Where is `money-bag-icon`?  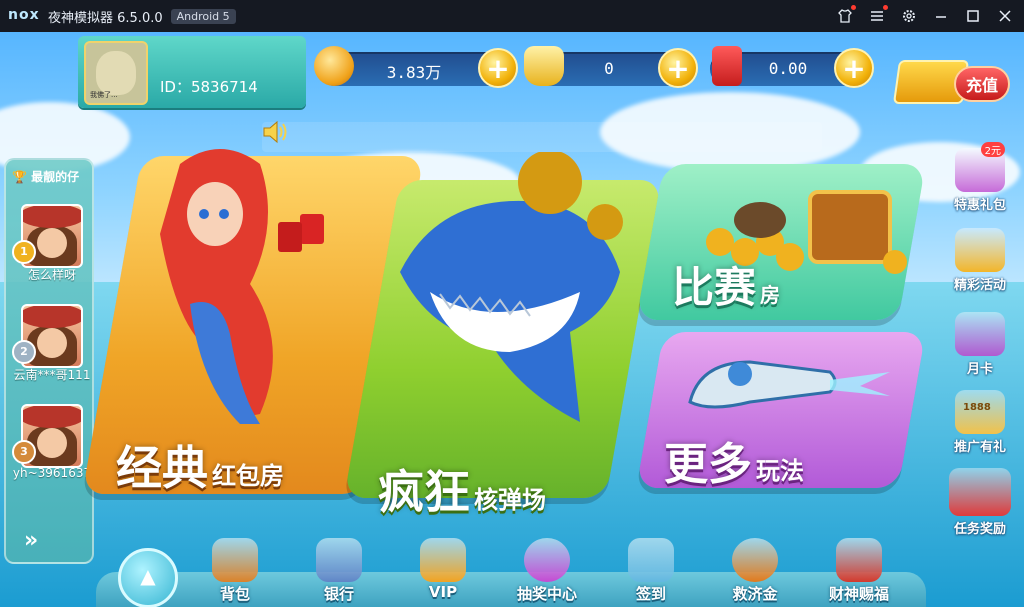 money-bag-icon is located at coordinates (755, 560).